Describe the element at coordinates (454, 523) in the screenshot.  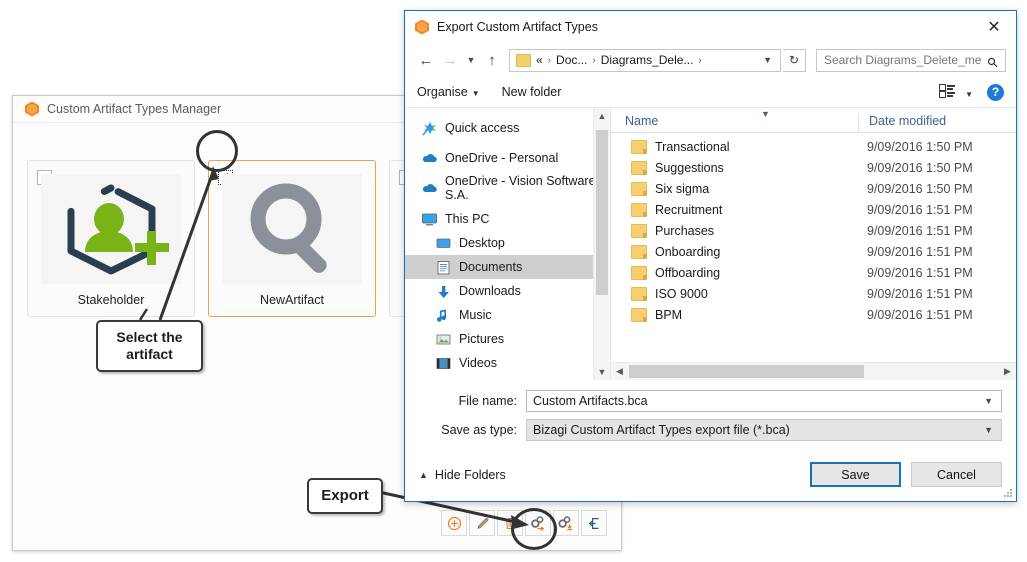
I see `add-artifact-button` at that location.